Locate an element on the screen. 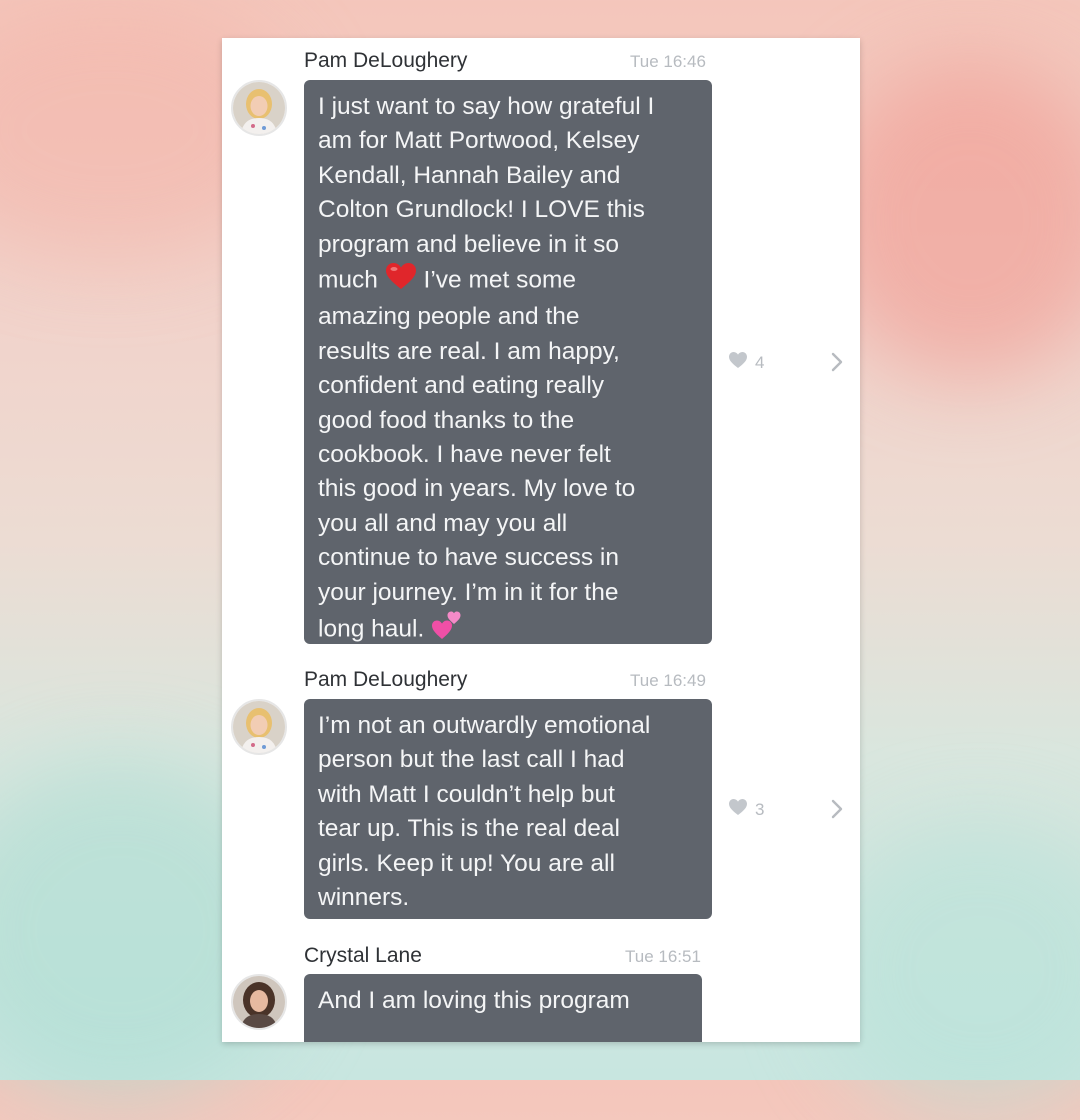 This screenshot has height=1120, width=1080. message-line: girls. Keep it up! You are all is located at coordinates (466, 863).